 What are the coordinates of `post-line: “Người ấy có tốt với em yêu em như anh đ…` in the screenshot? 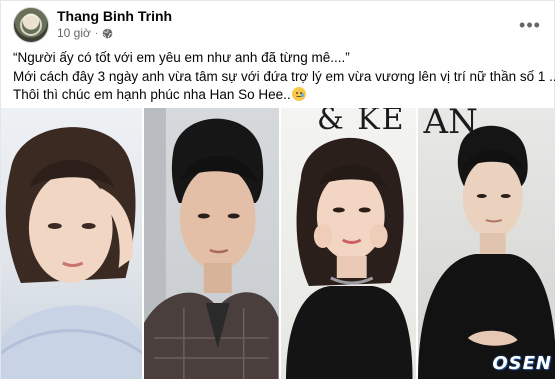 It's located at (181, 57).